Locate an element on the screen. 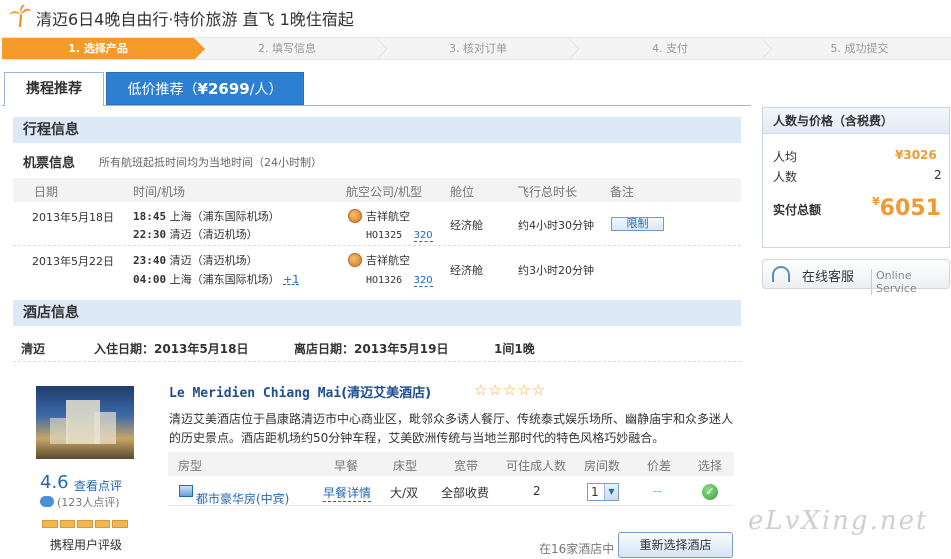 Image resolution: width=951 pixels, height=559 pixels. restriction-button: 限制 is located at coordinates (637, 224).